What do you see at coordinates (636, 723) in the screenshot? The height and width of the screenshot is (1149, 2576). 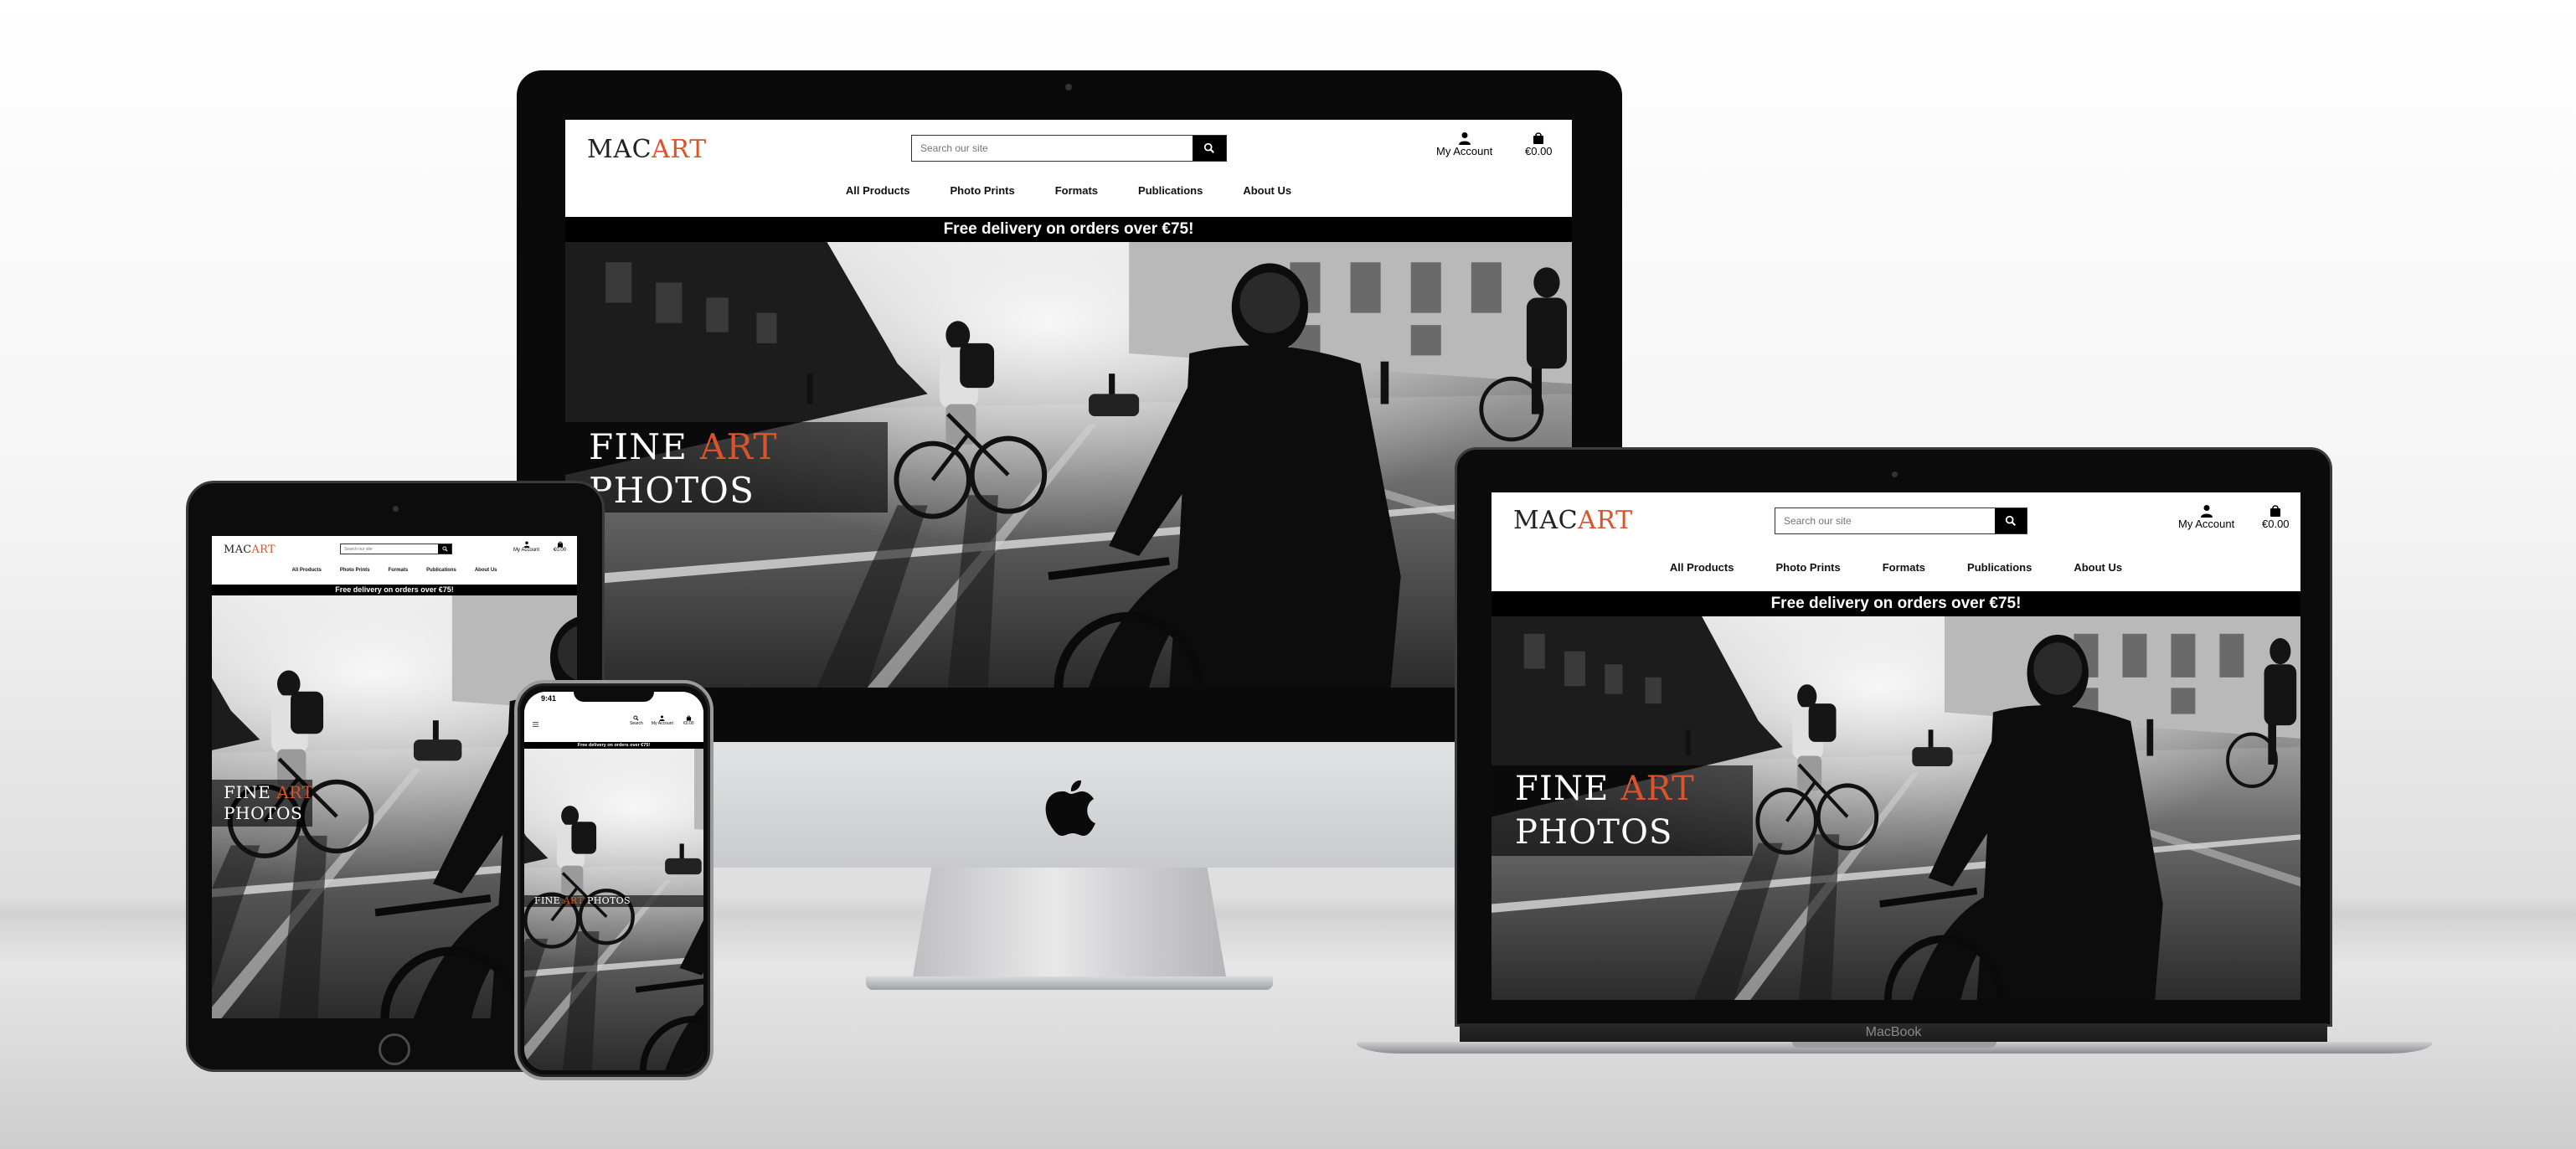 I see `mobile-search-label: Search` at bounding box center [636, 723].